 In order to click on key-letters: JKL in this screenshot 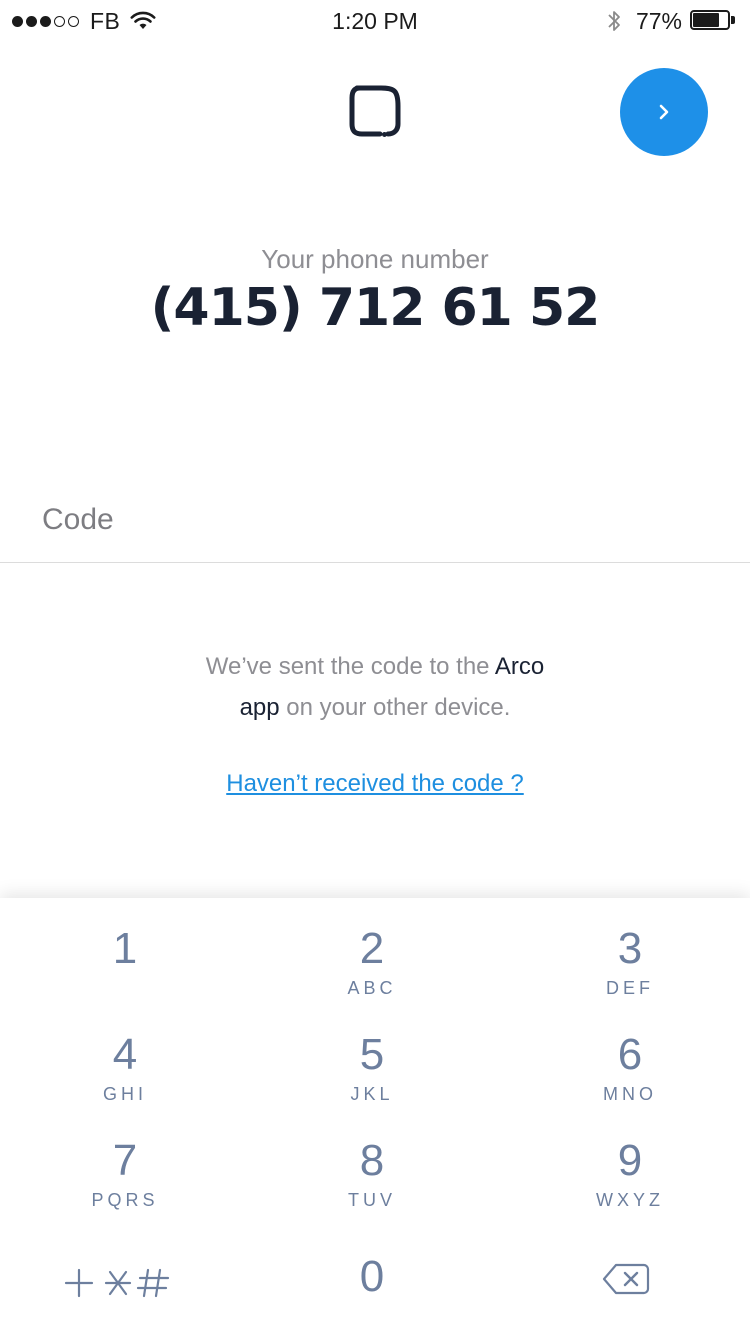, I will do `click(372, 1094)`.